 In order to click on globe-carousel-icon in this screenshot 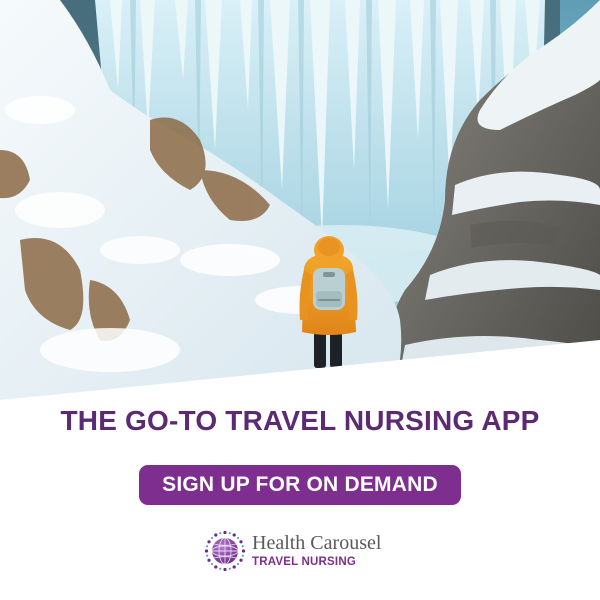, I will do `click(225, 551)`.